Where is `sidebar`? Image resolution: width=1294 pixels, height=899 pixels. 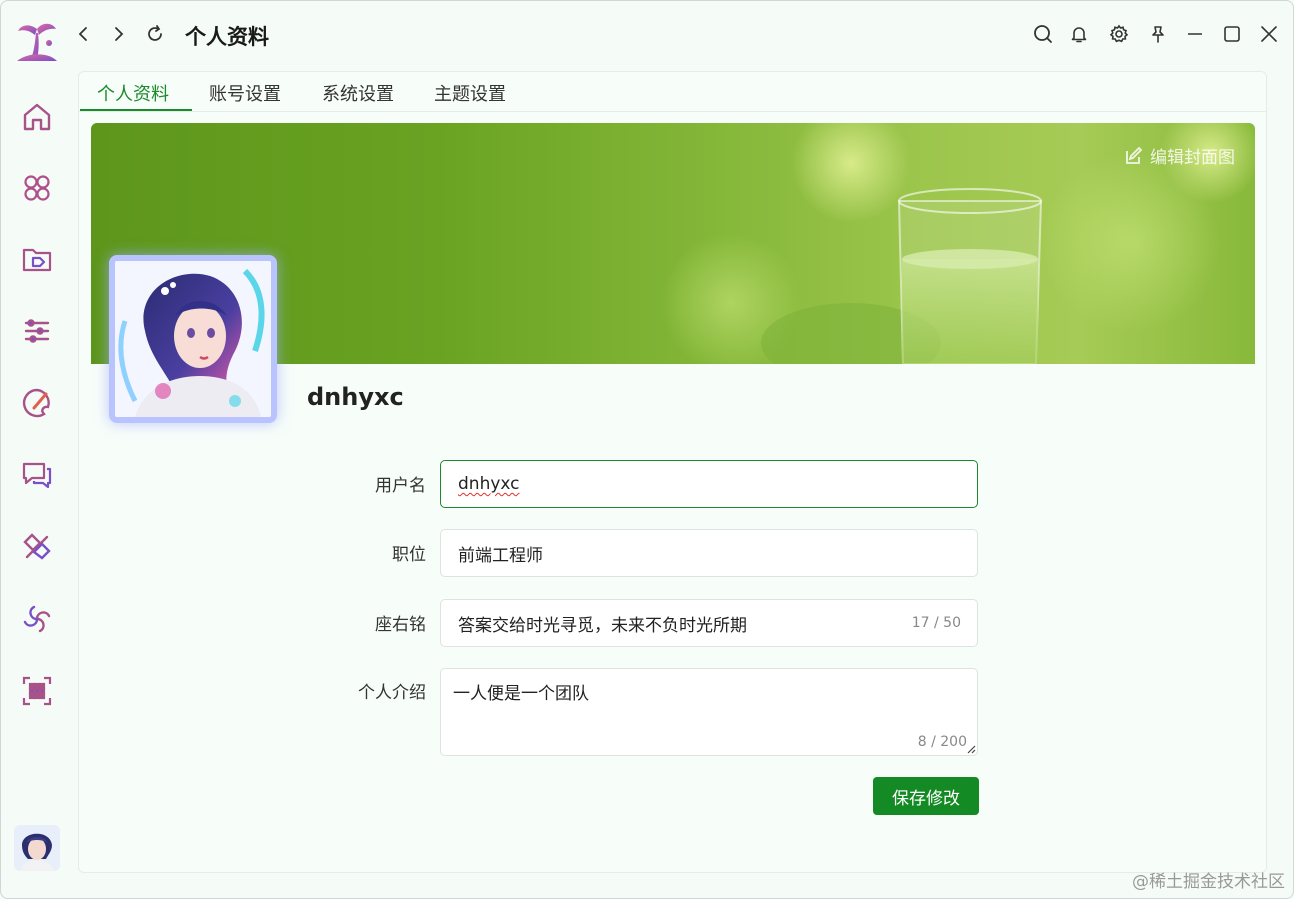
sidebar is located at coordinates (37, 449).